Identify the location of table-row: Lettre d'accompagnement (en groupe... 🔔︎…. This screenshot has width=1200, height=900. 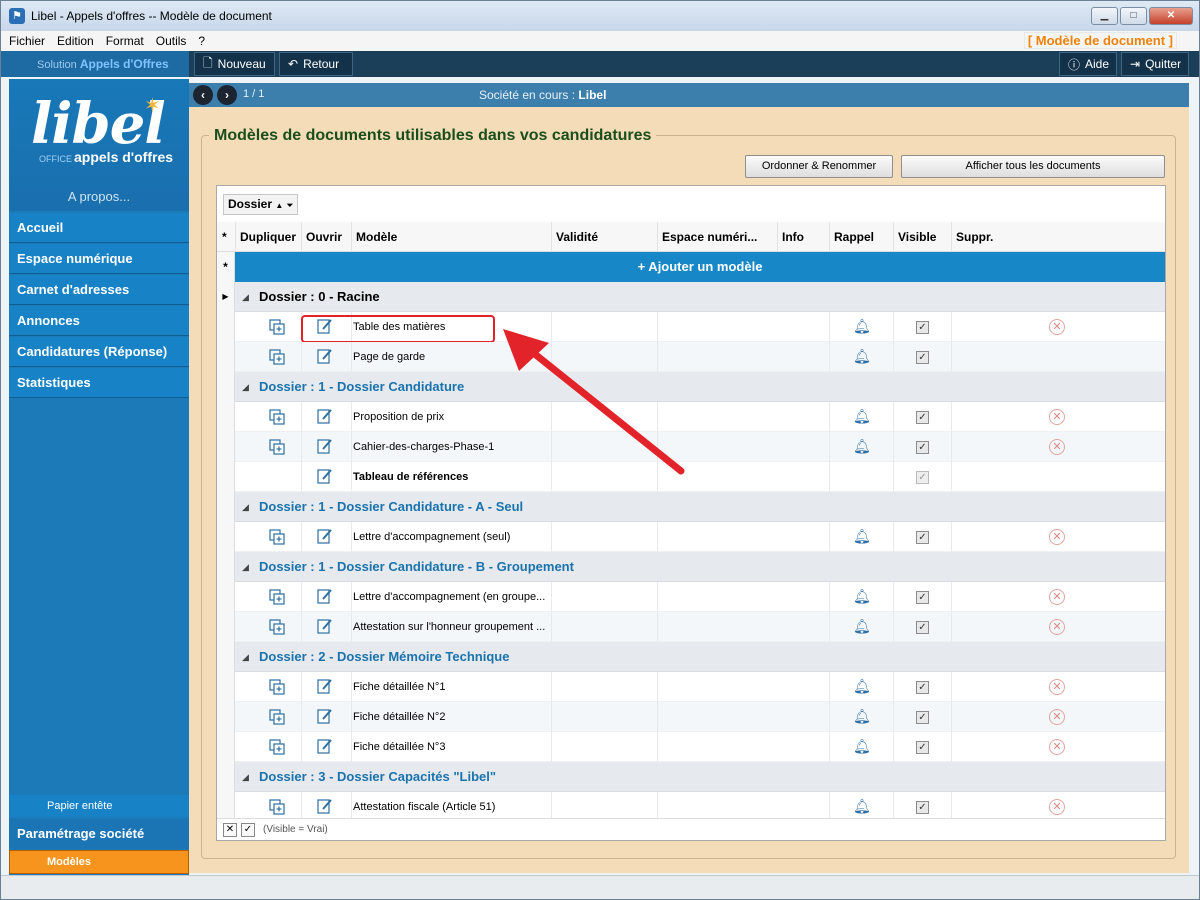
(691, 597).